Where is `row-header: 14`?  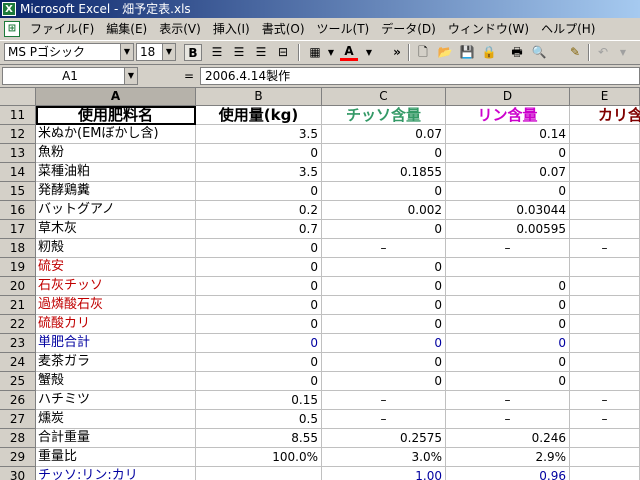
row-header: 14 is located at coordinates (18, 172).